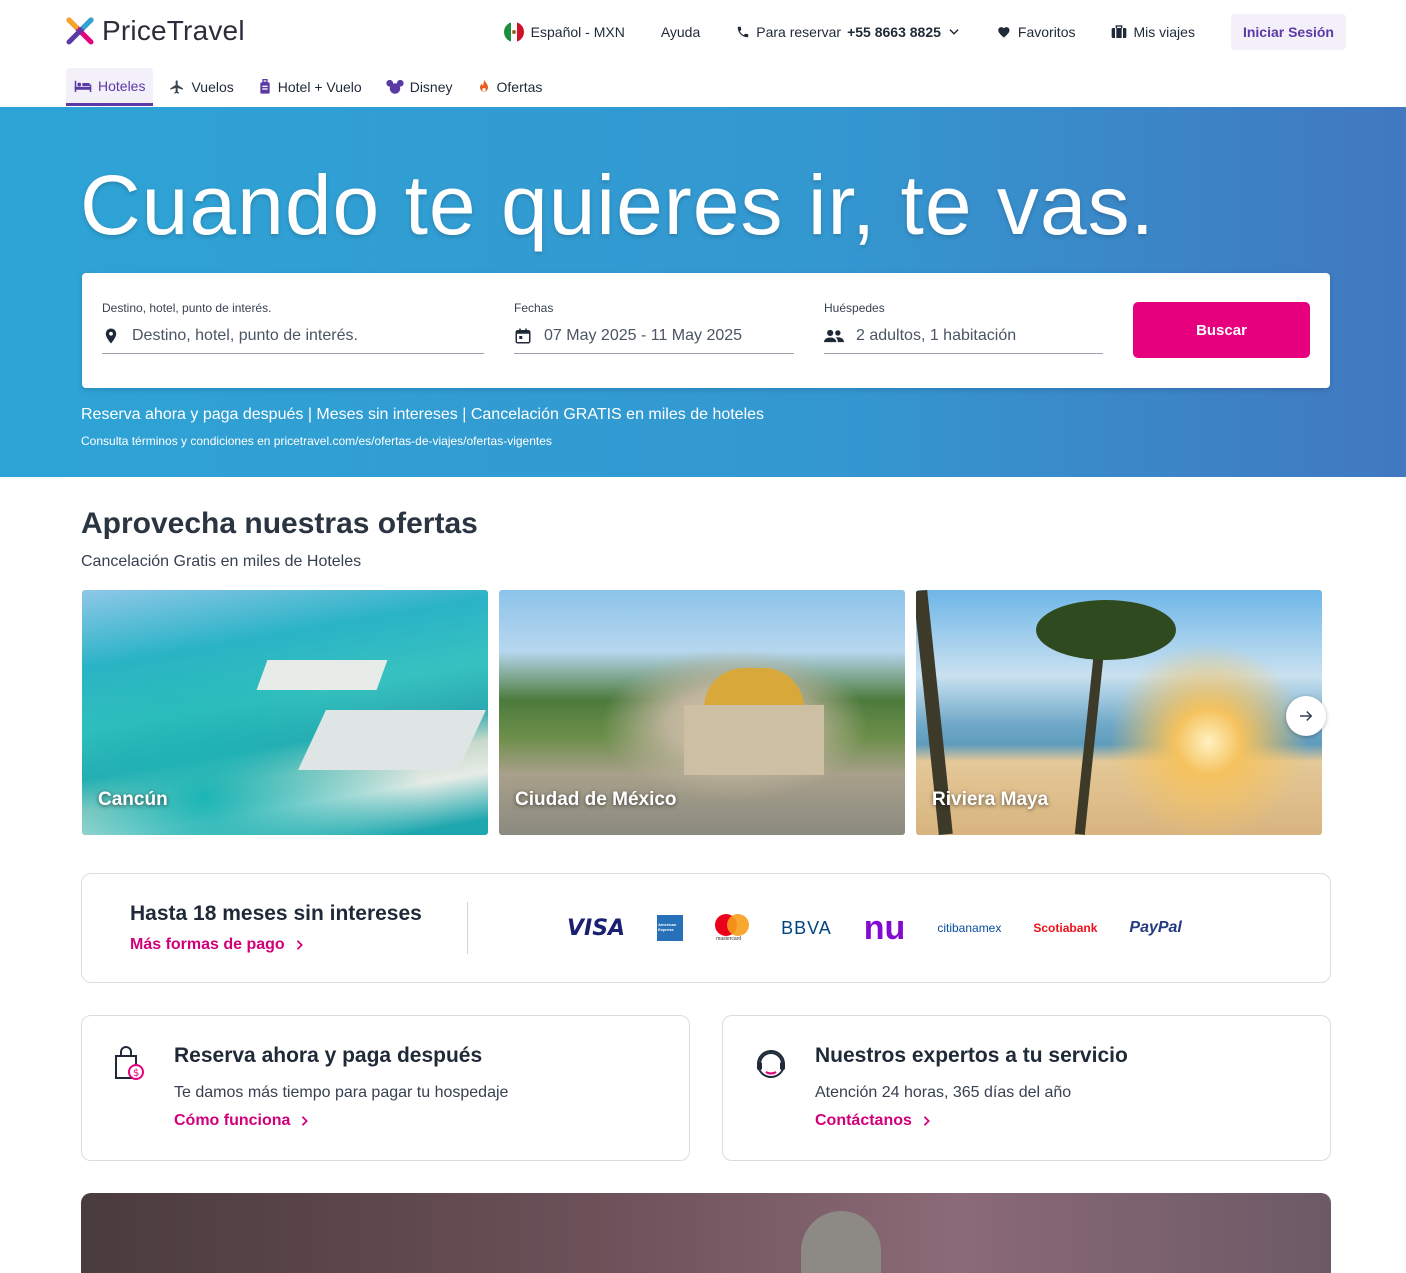 This screenshot has width=1406, height=1273. I want to click on language-selector: Español - MXN, so click(564, 32).